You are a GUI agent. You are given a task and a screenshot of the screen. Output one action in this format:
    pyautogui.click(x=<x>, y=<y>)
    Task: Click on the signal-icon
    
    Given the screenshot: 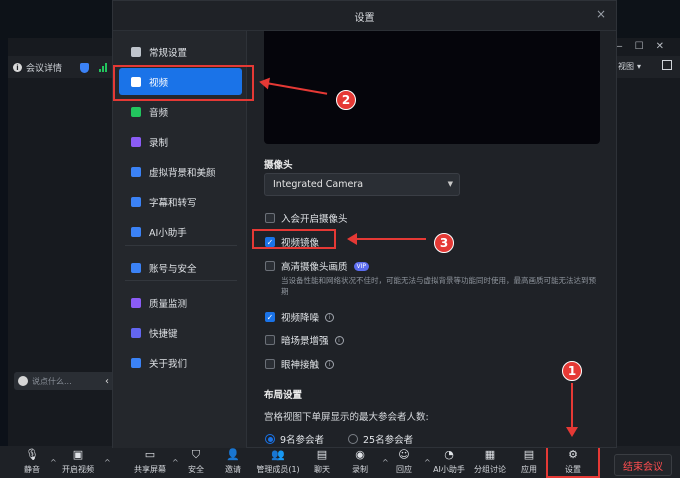 What is the action you would take?
    pyautogui.click(x=103, y=67)
    